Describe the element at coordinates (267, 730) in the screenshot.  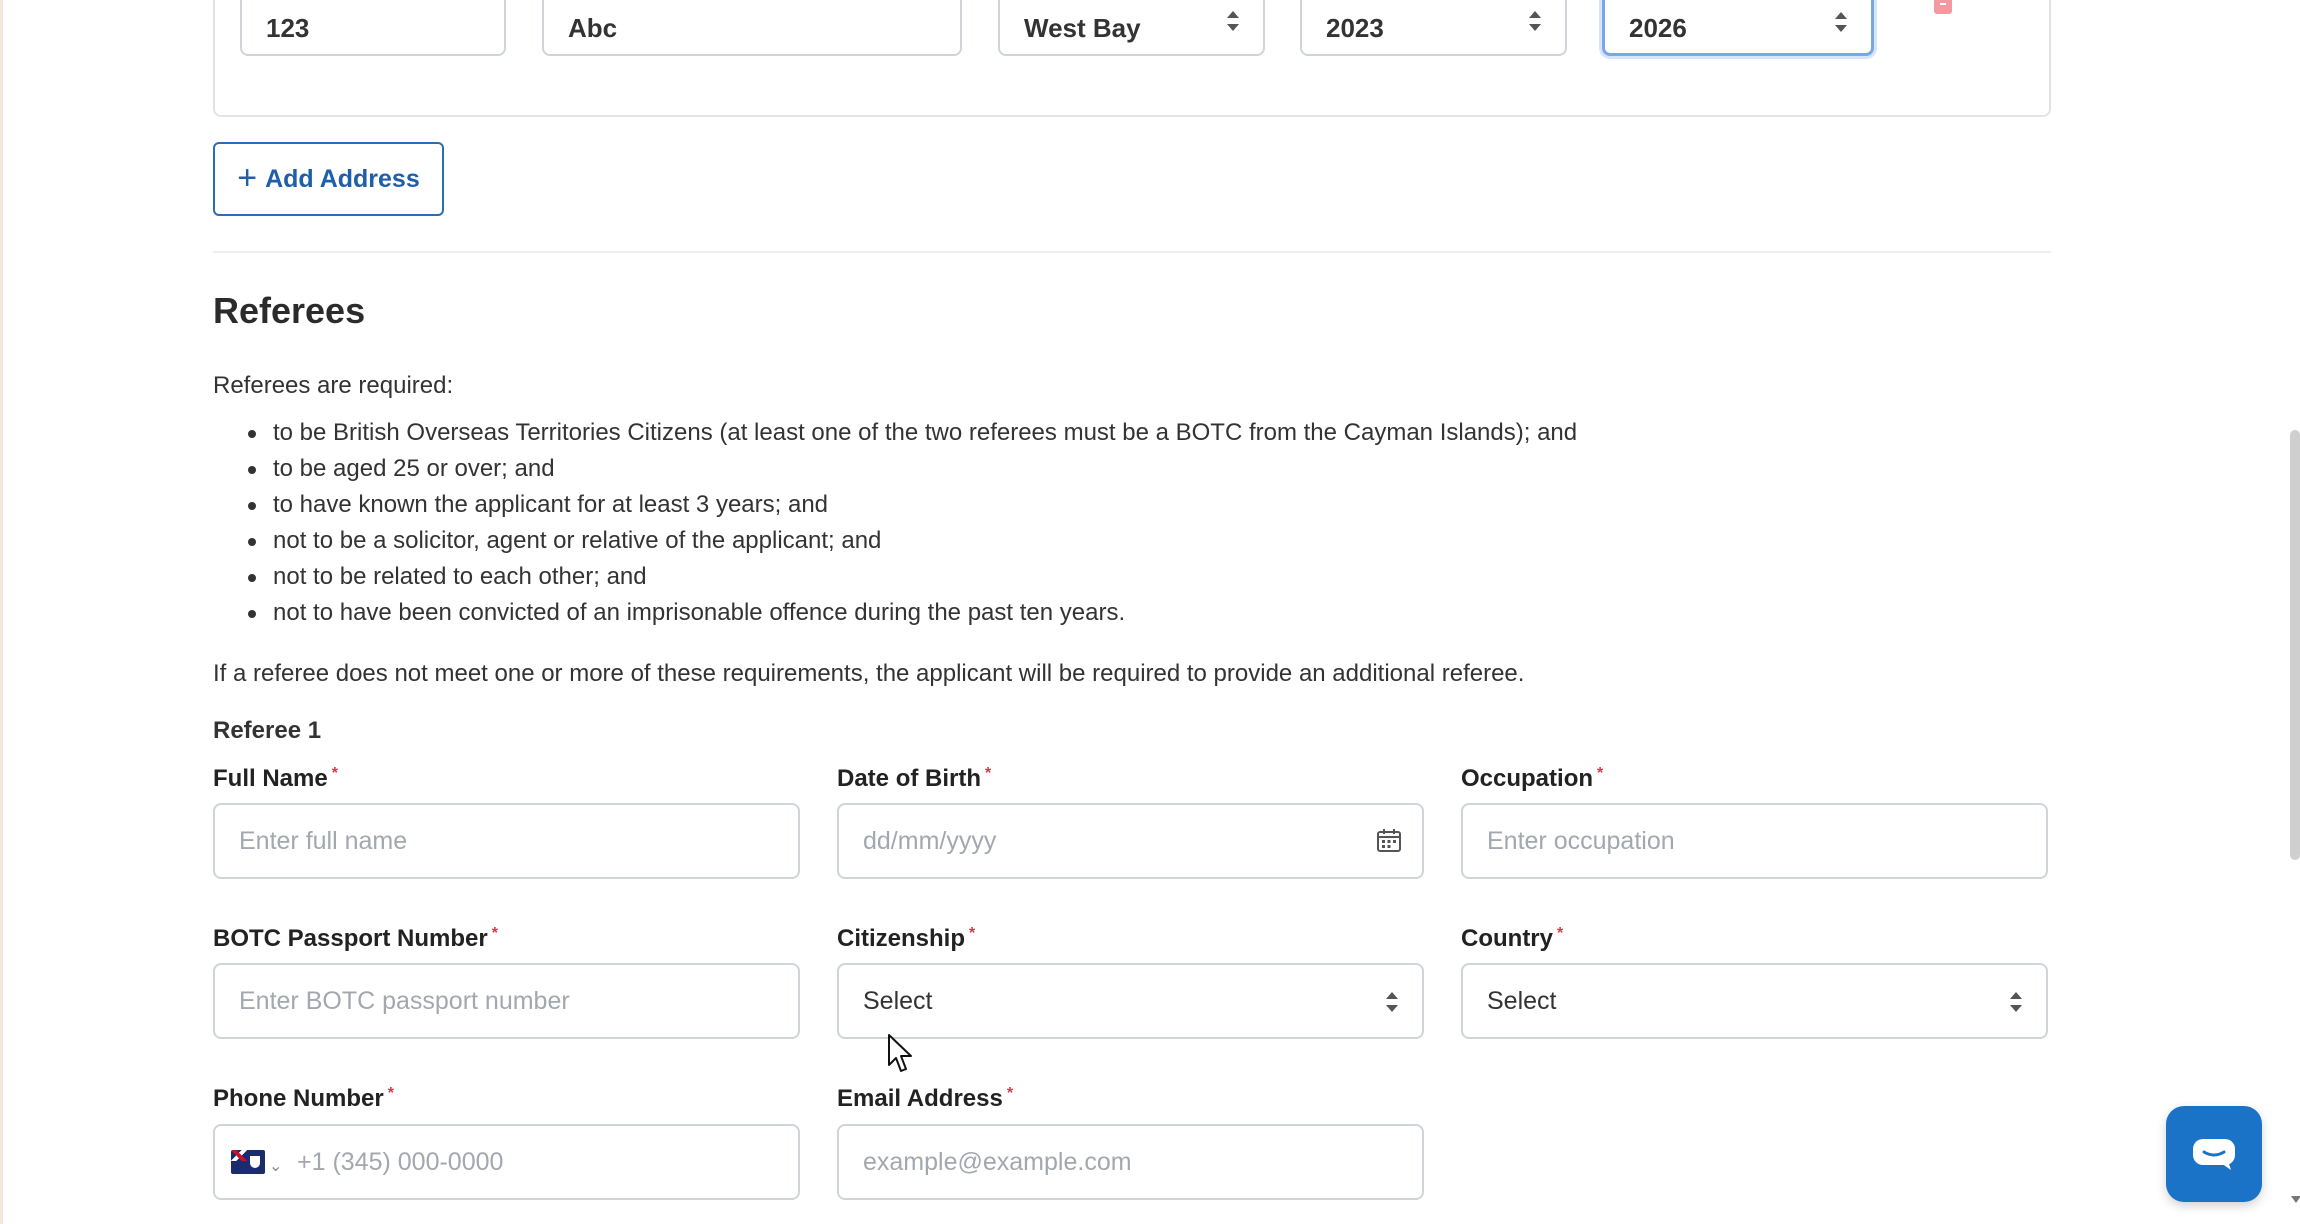
I see `referee-1-label: Referee 1` at that location.